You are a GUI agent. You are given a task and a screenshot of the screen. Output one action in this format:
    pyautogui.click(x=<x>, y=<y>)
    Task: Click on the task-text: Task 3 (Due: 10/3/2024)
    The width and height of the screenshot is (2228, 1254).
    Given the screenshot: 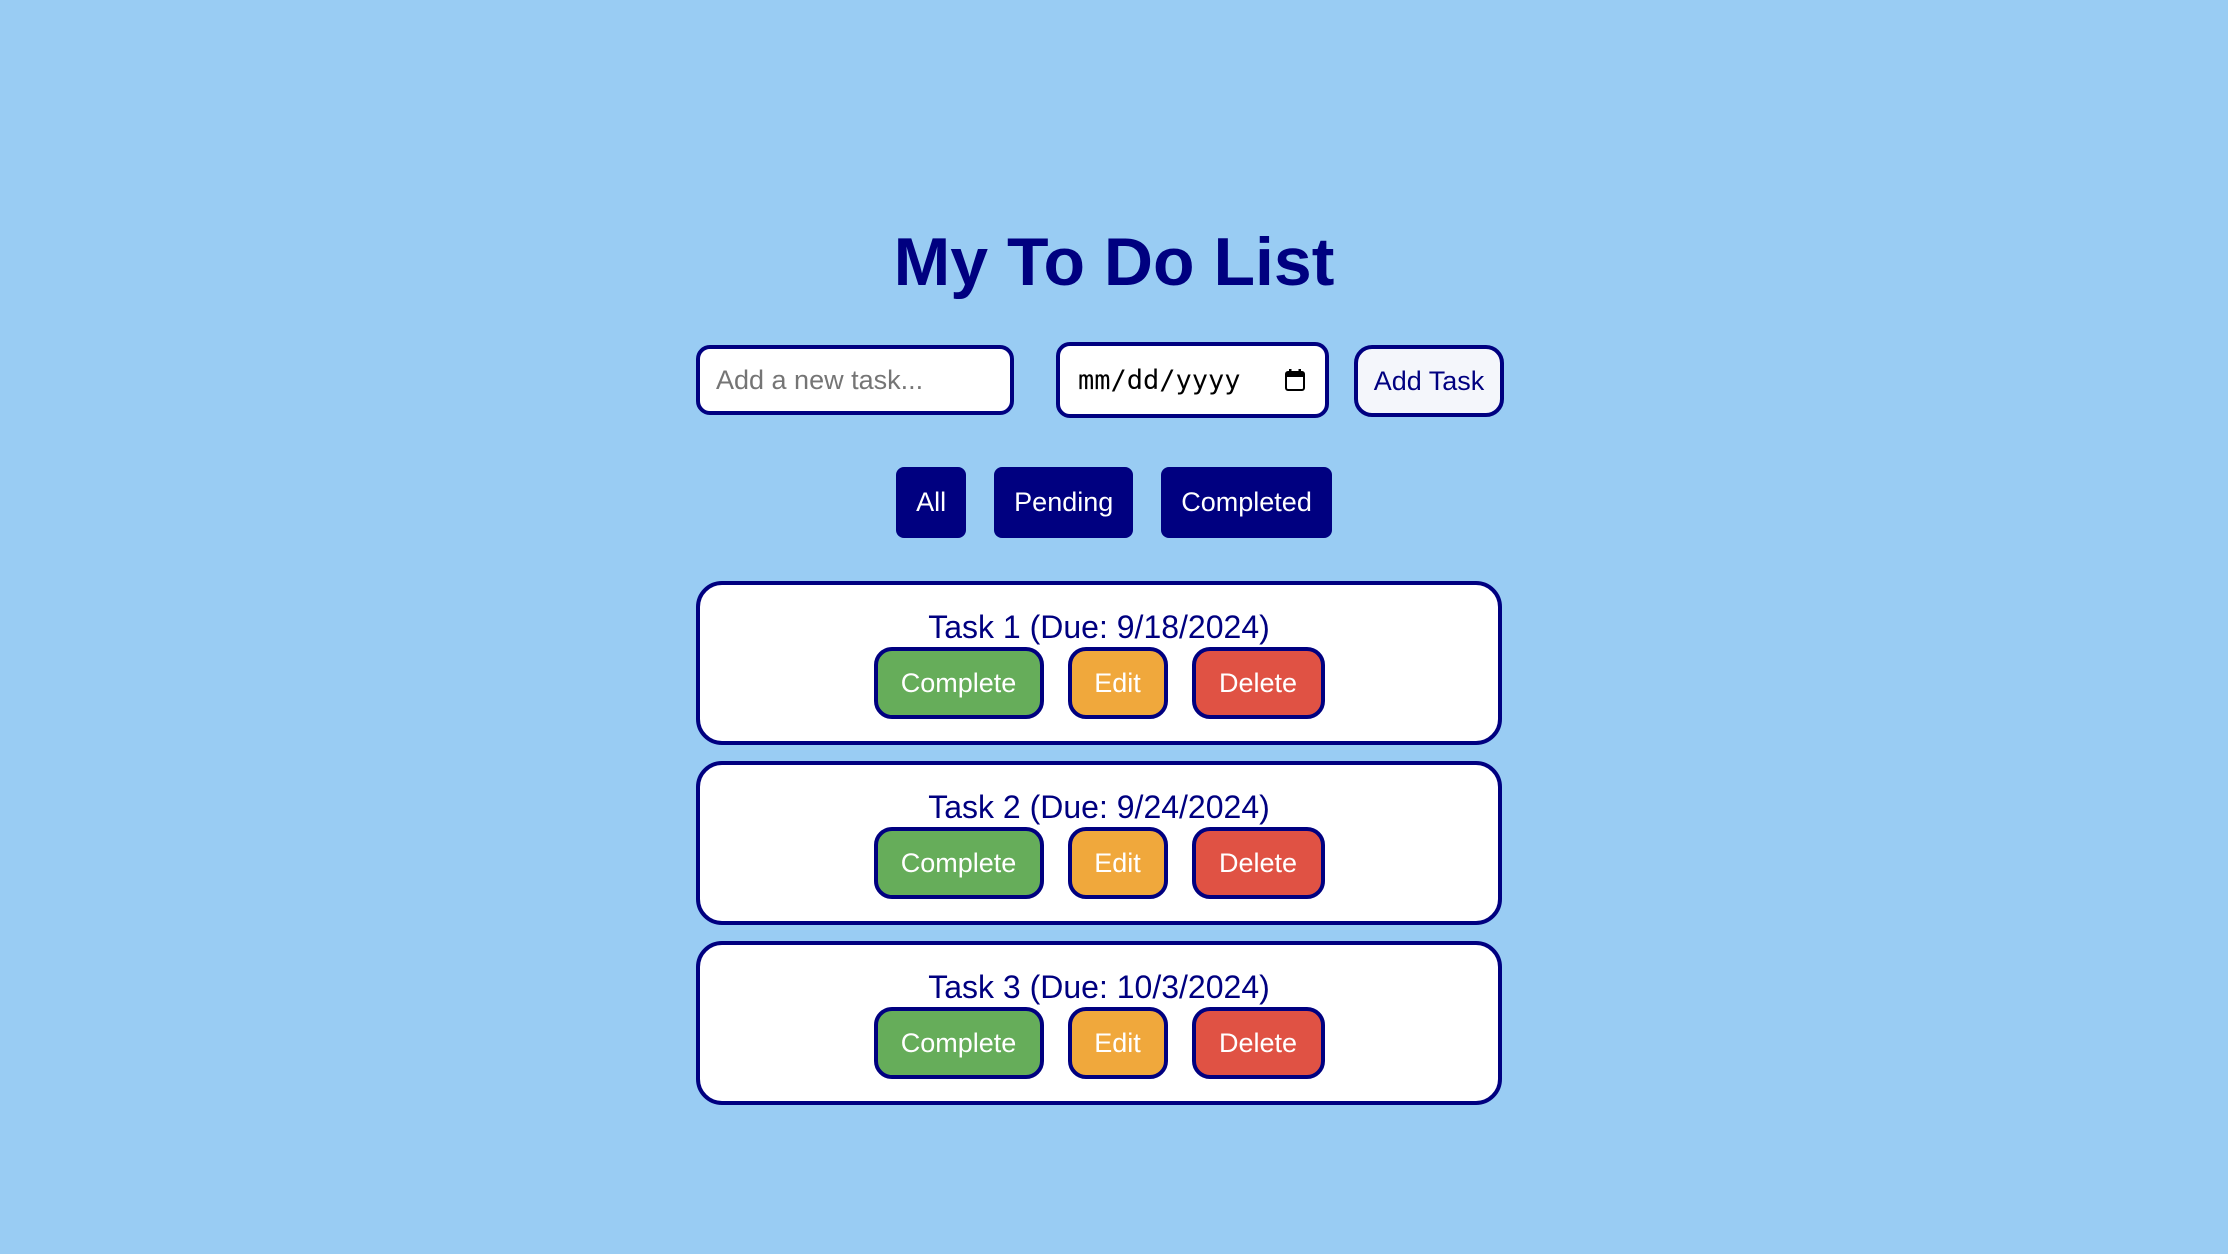 What is the action you would take?
    pyautogui.click(x=1099, y=987)
    